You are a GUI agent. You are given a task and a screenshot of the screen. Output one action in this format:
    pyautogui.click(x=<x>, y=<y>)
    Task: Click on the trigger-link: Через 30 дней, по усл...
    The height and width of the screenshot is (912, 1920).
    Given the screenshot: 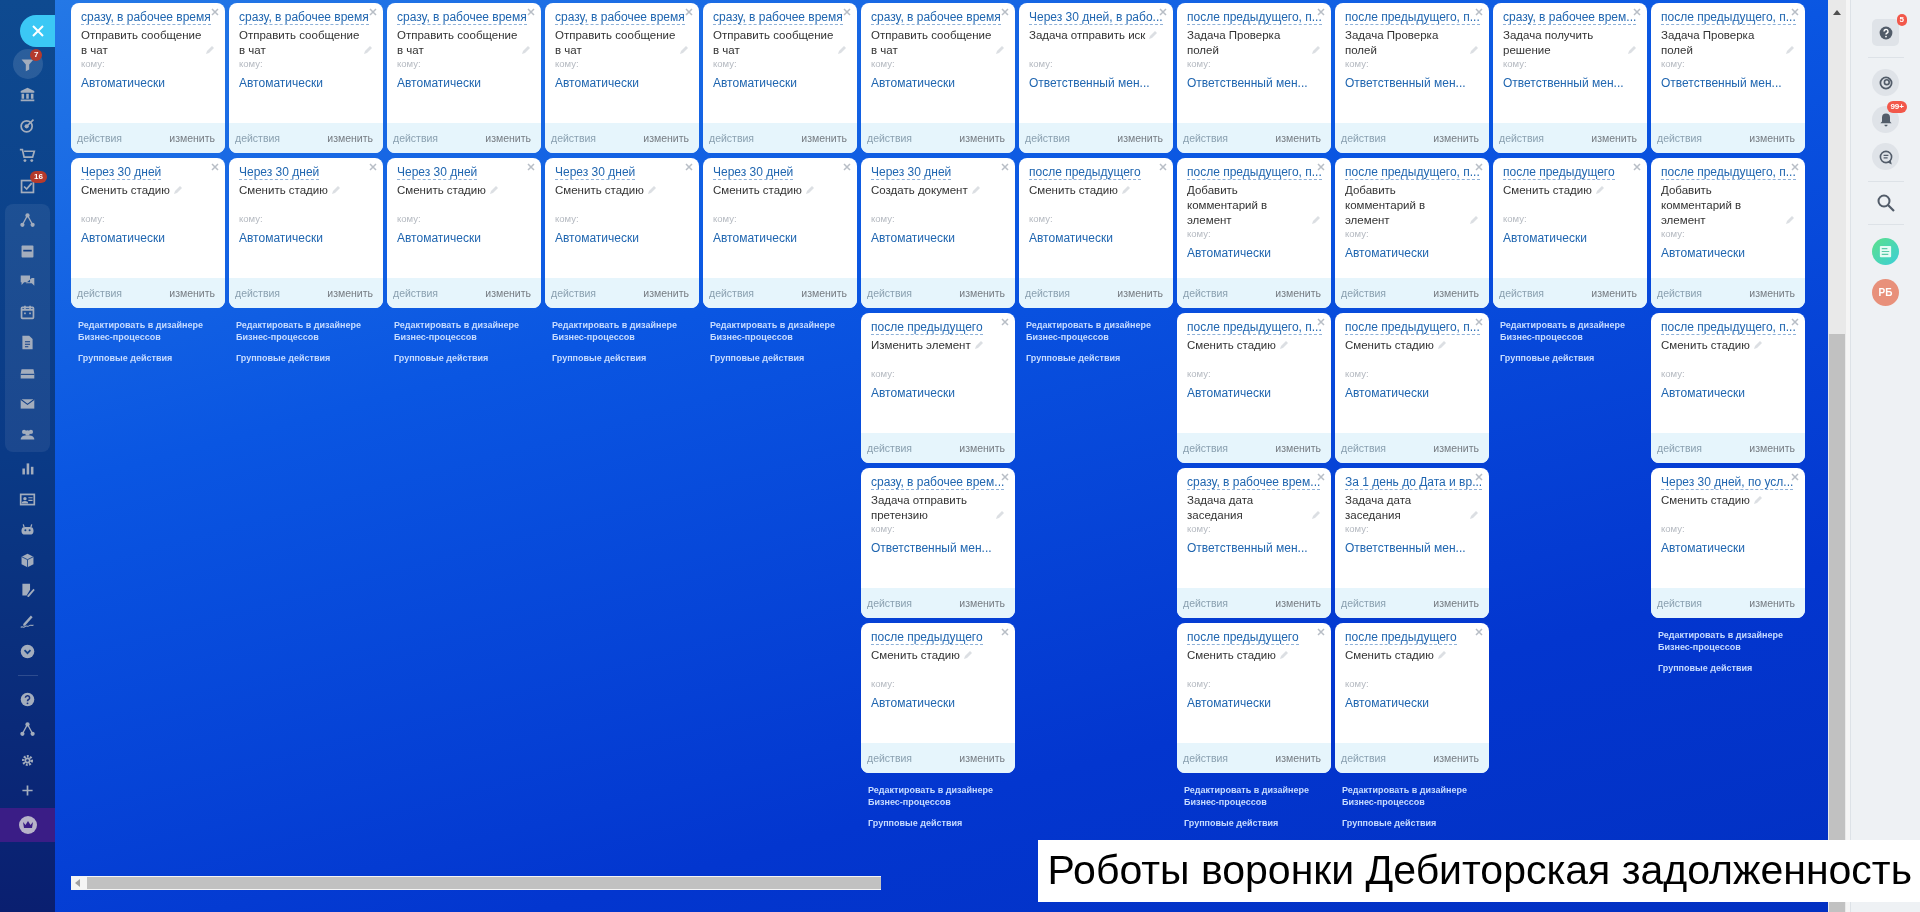 What is the action you would take?
    pyautogui.click(x=1727, y=482)
    